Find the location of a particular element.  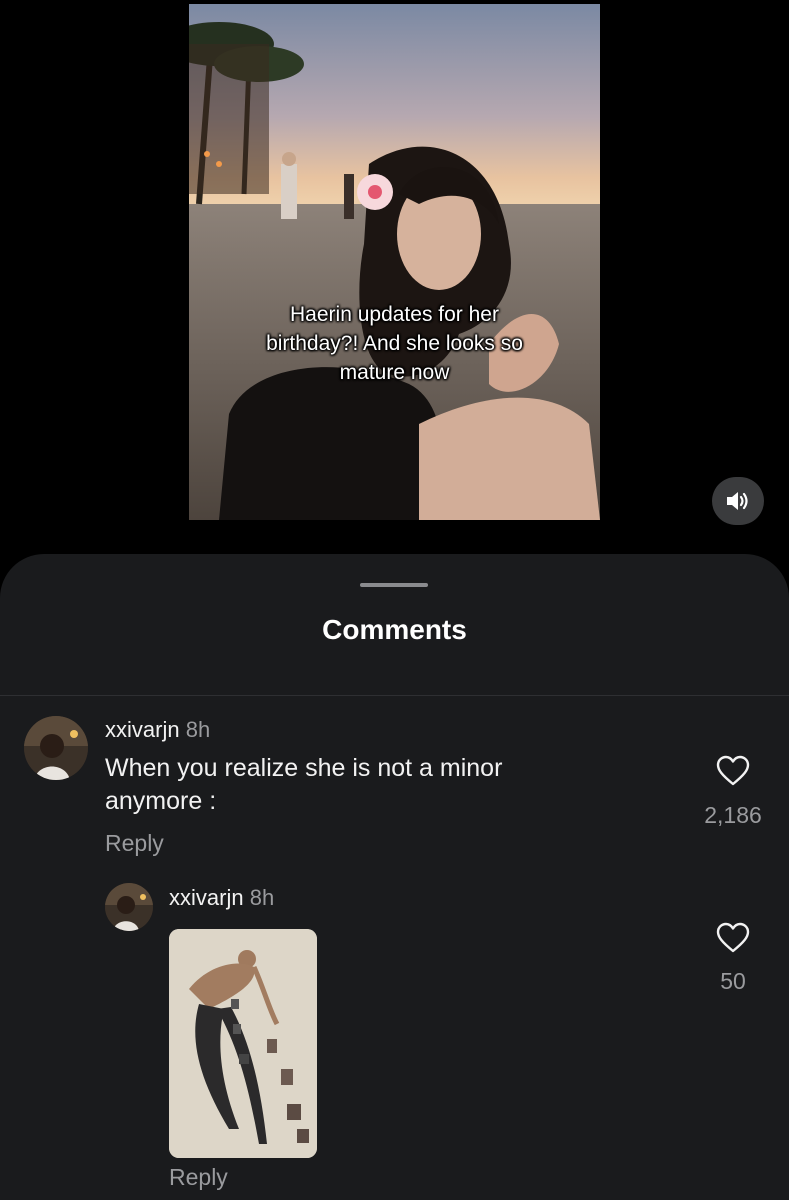

sticker-figure-image is located at coordinates (243, 1043).